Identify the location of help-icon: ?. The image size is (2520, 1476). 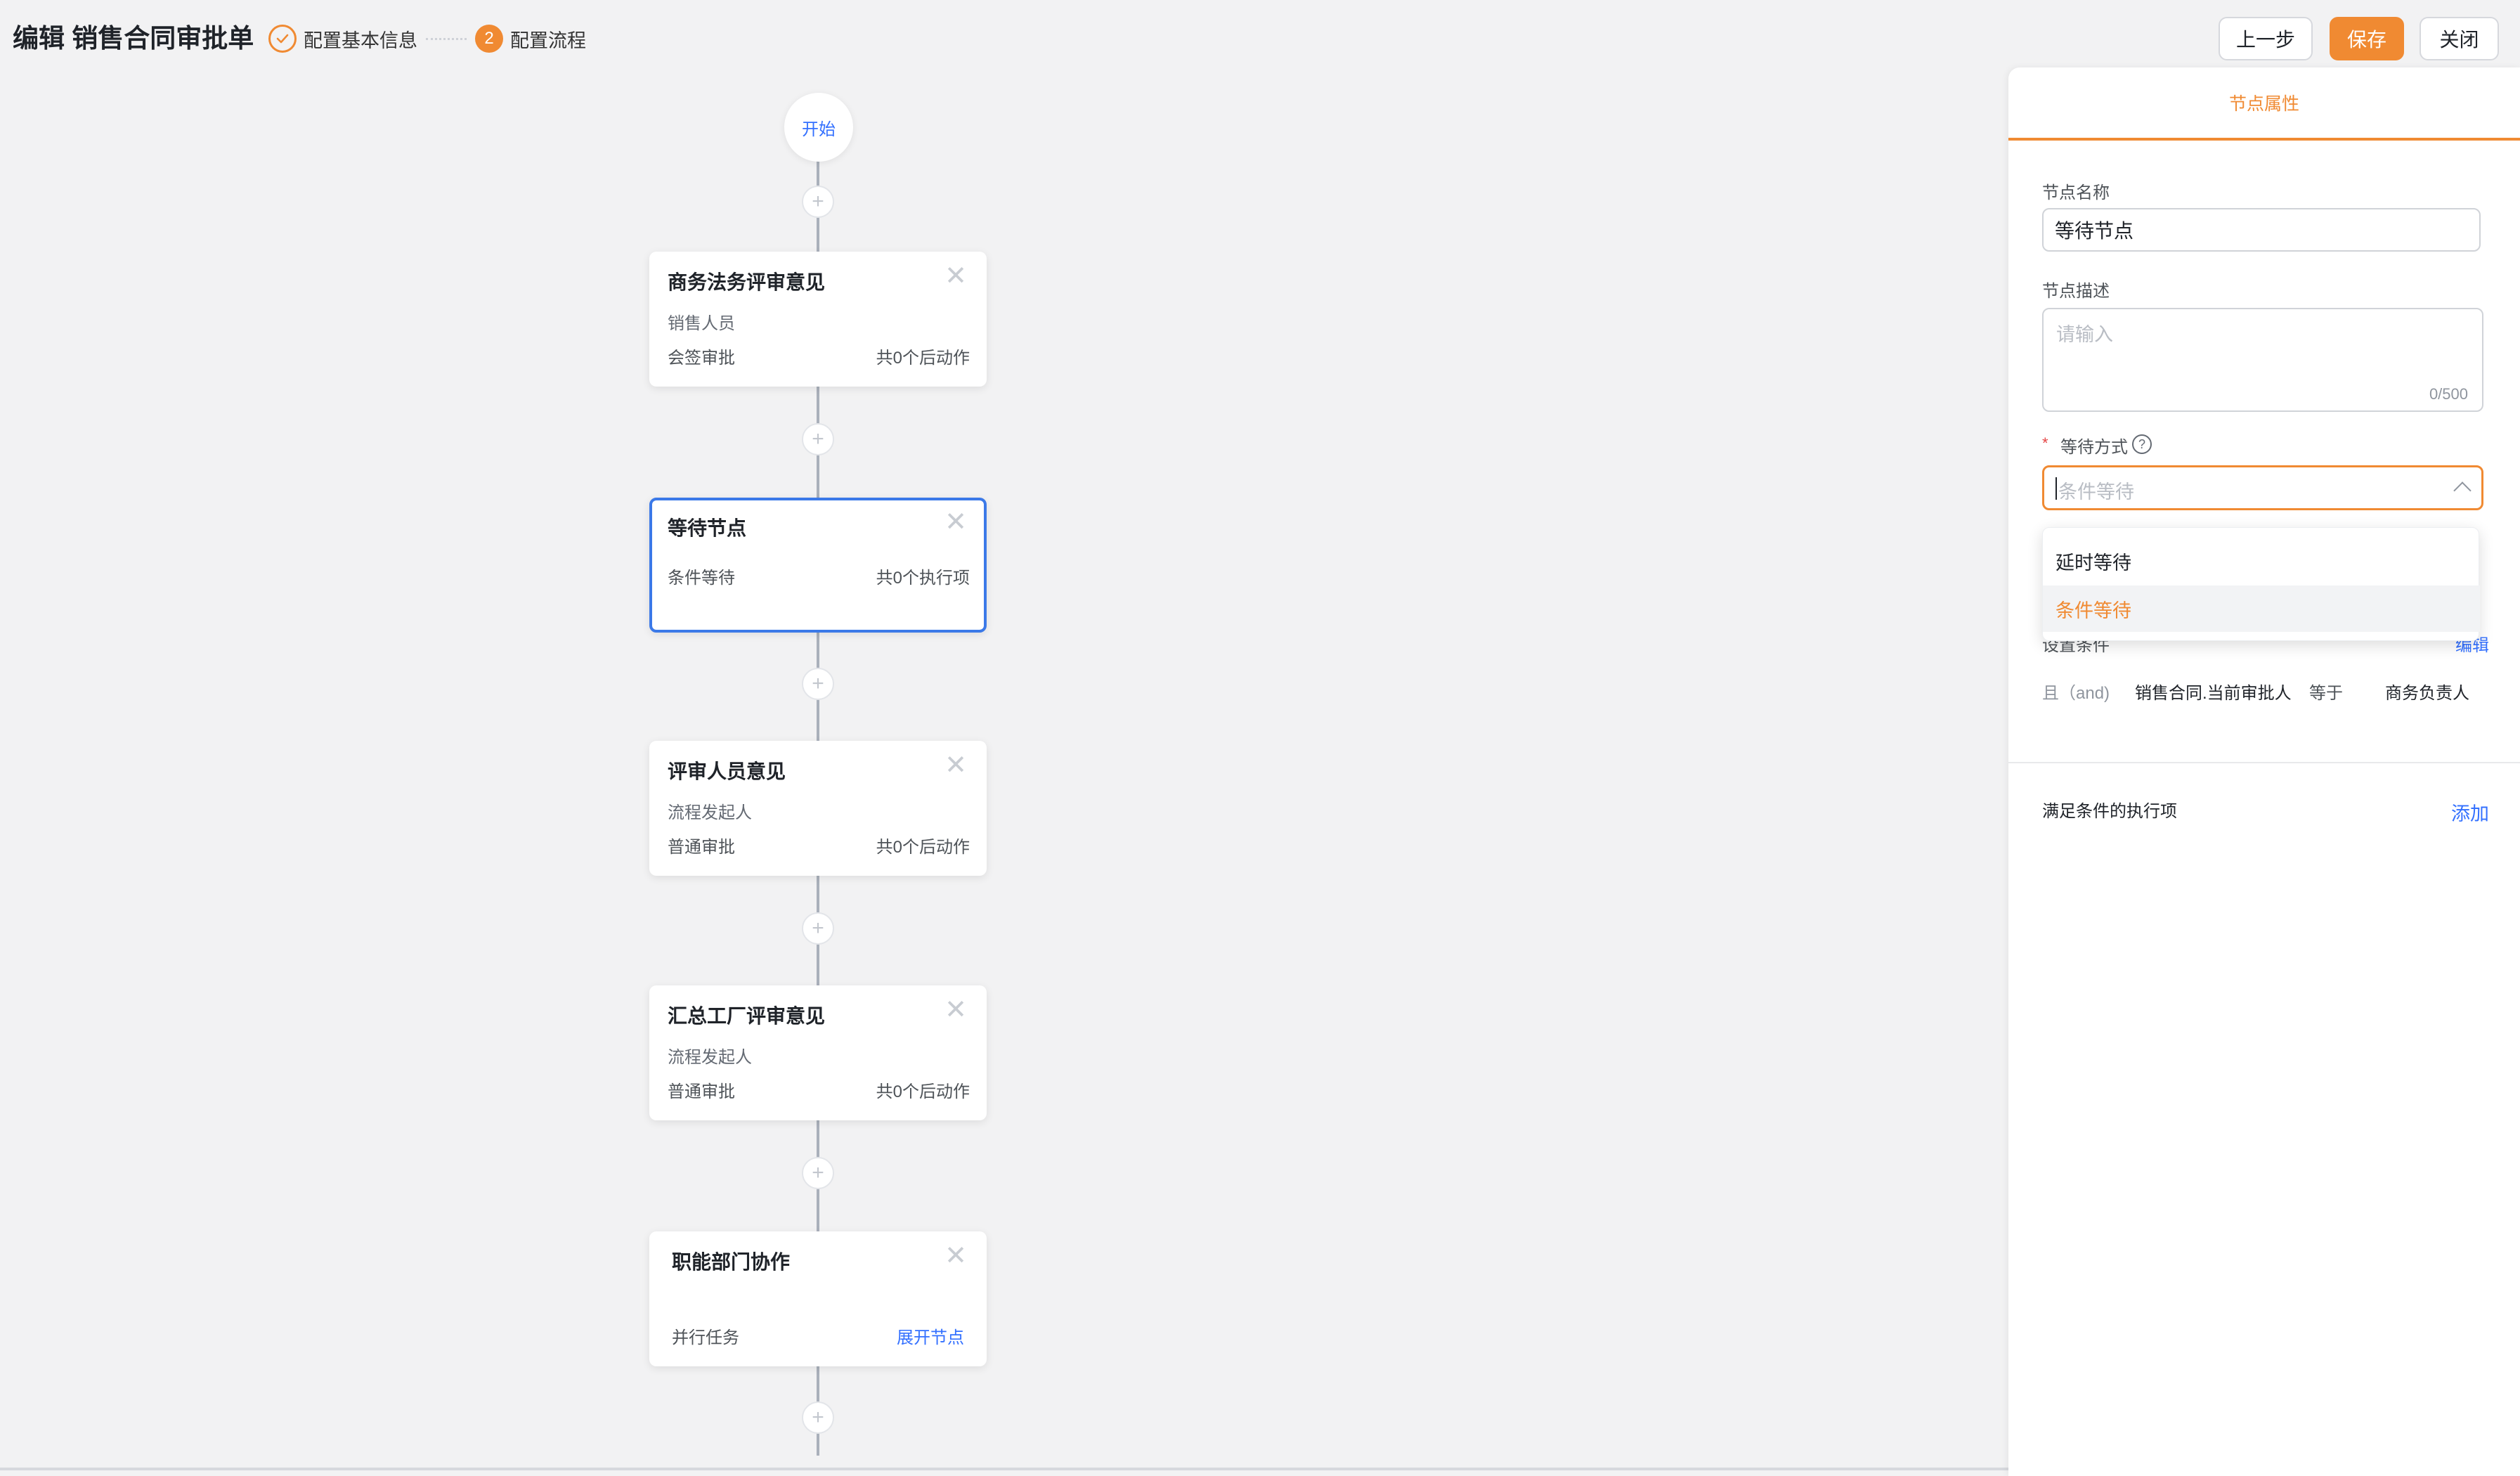
(2142, 444).